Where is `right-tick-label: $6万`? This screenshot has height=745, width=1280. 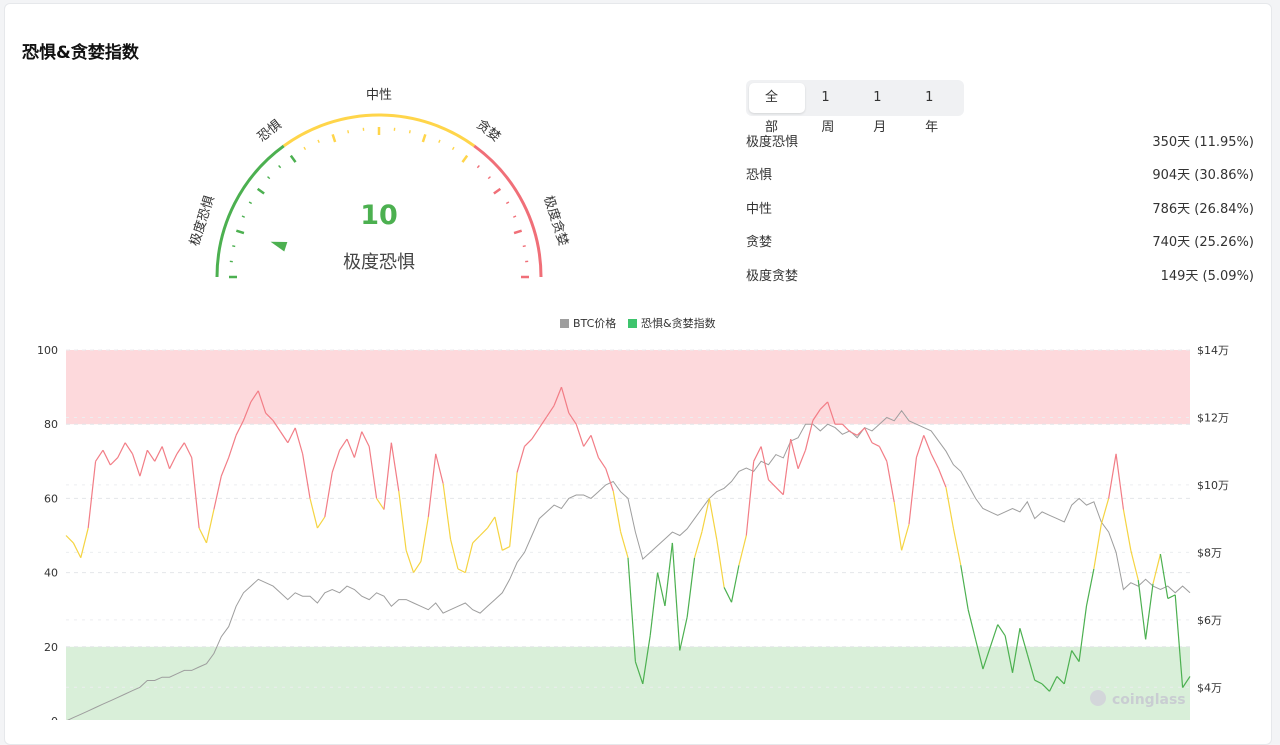 right-tick-label: $6万 is located at coordinates (1209, 620).